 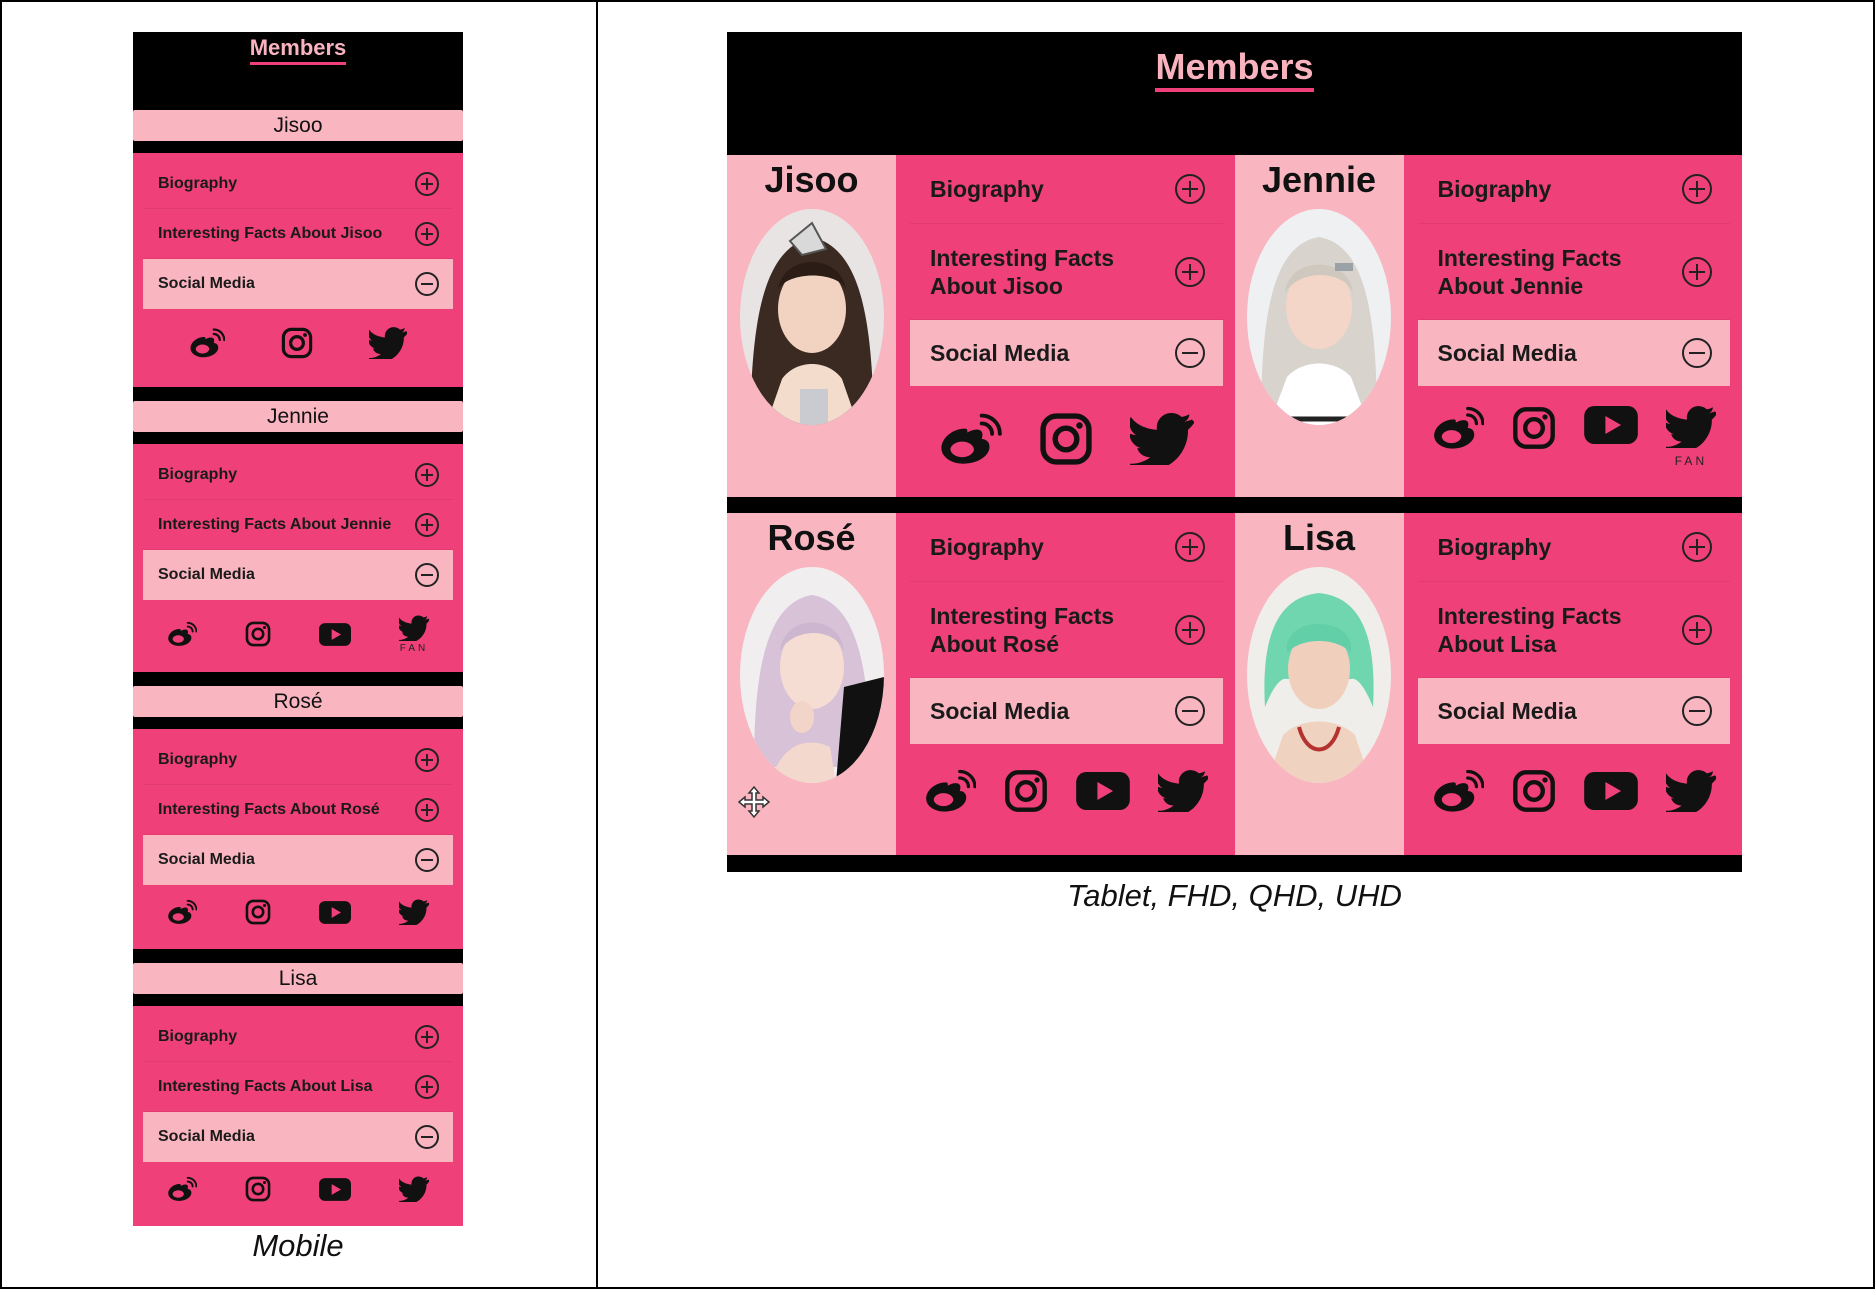 What do you see at coordinates (414, 648) in the screenshot?
I see `fan-label: FAN` at bounding box center [414, 648].